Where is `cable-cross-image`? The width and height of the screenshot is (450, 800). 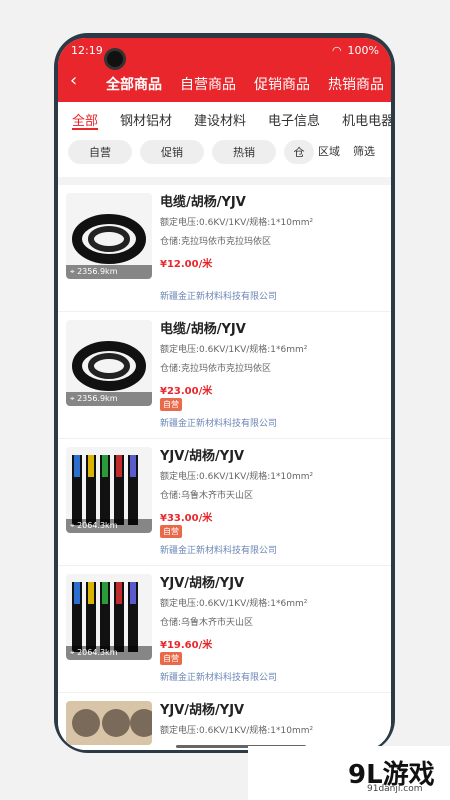 cable-cross-image is located at coordinates (109, 723).